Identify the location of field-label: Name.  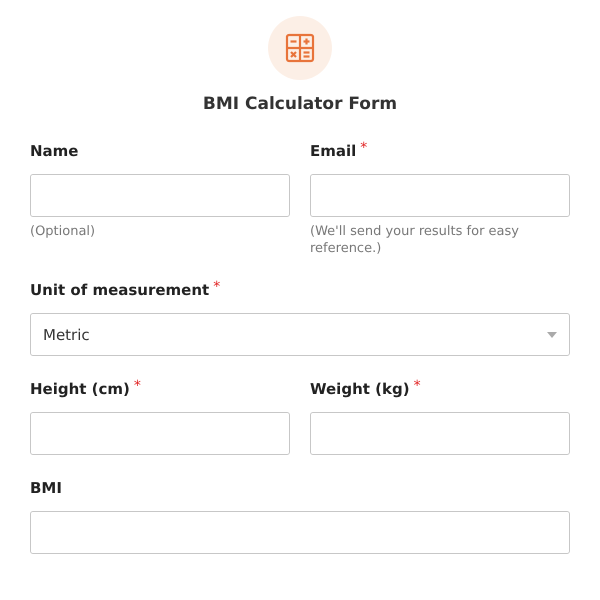
(54, 151).